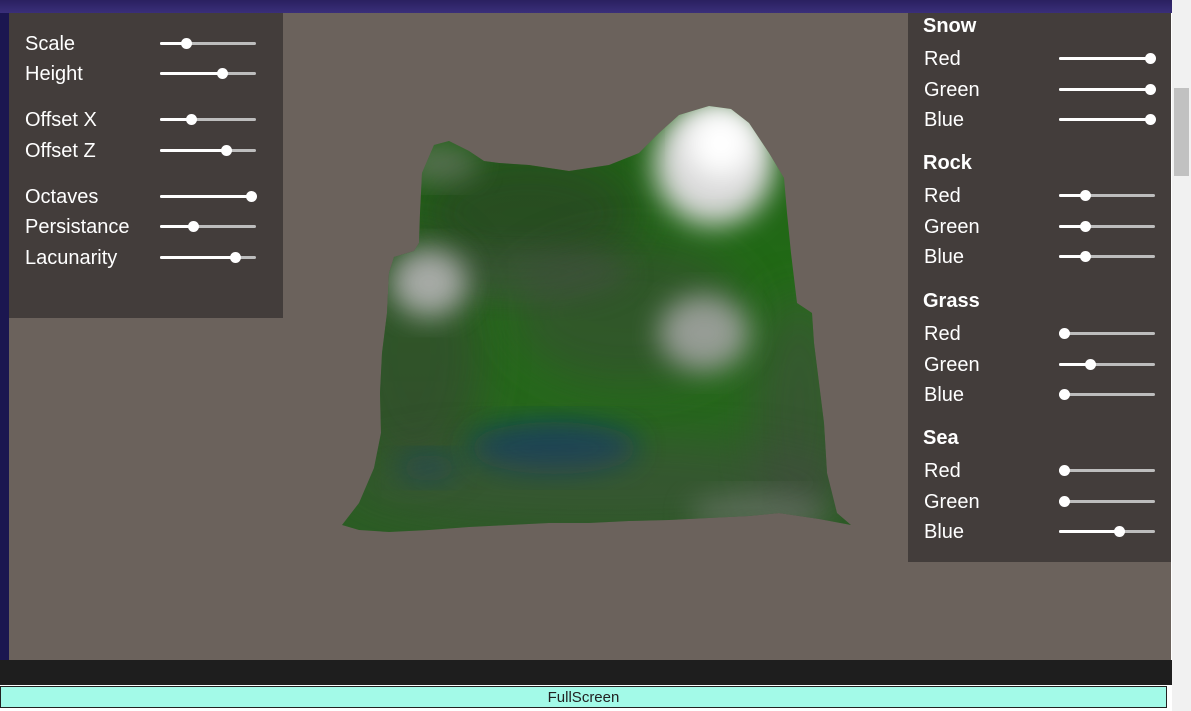 The width and height of the screenshot is (1191, 711). What do you see at coordinates (942, 471) in the screenshot?
I see `sea-red-label: Red` at bounding box center [942, 471].